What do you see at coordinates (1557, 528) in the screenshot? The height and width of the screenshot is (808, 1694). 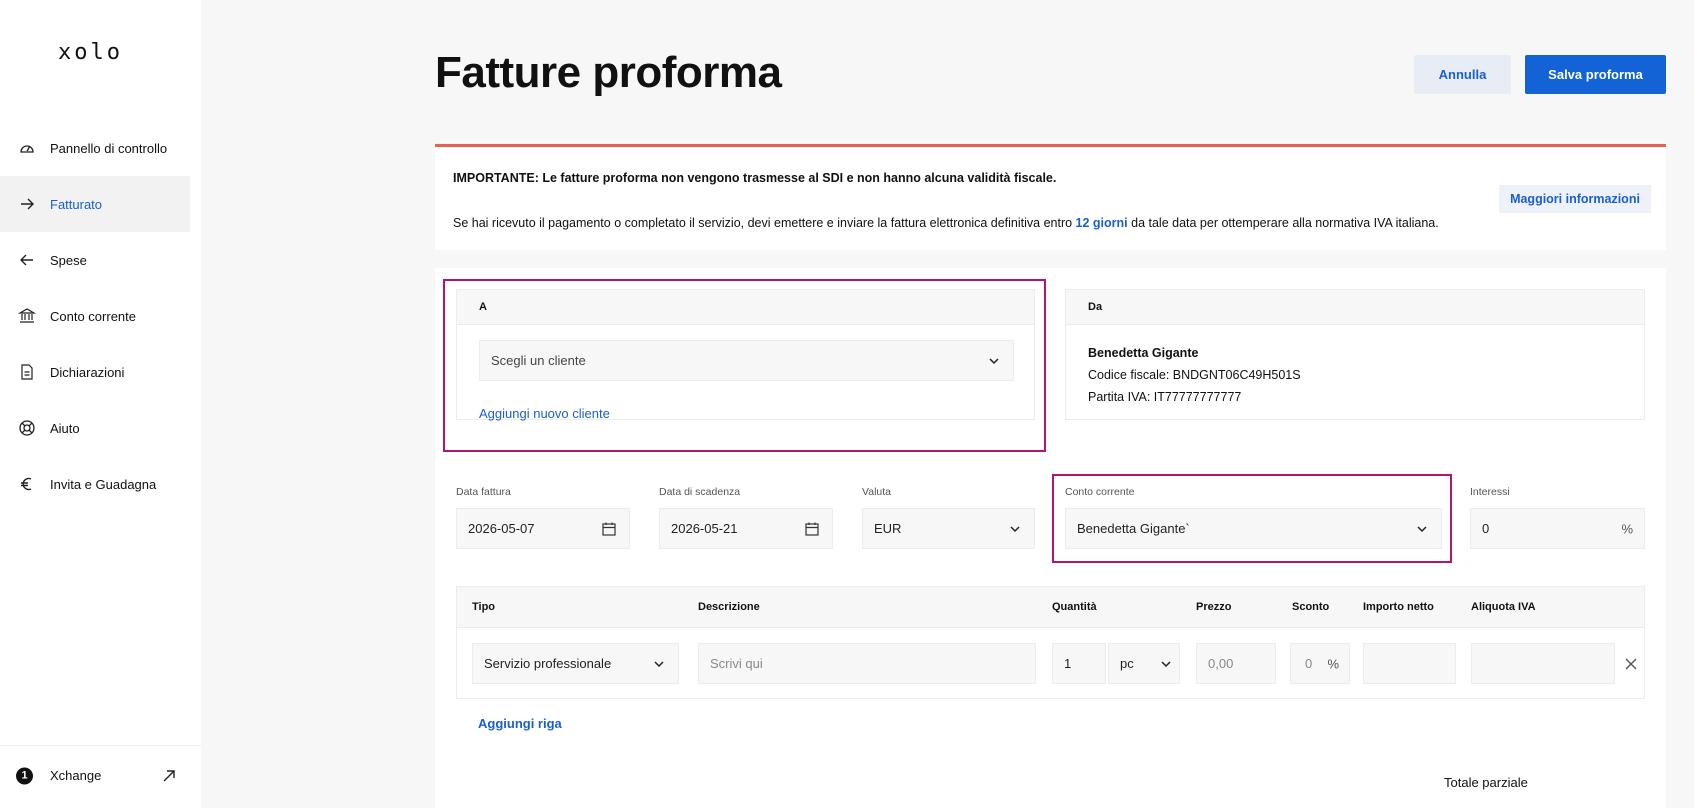 I see `interest-input: 0 %` at bounding box center [1557, 528].